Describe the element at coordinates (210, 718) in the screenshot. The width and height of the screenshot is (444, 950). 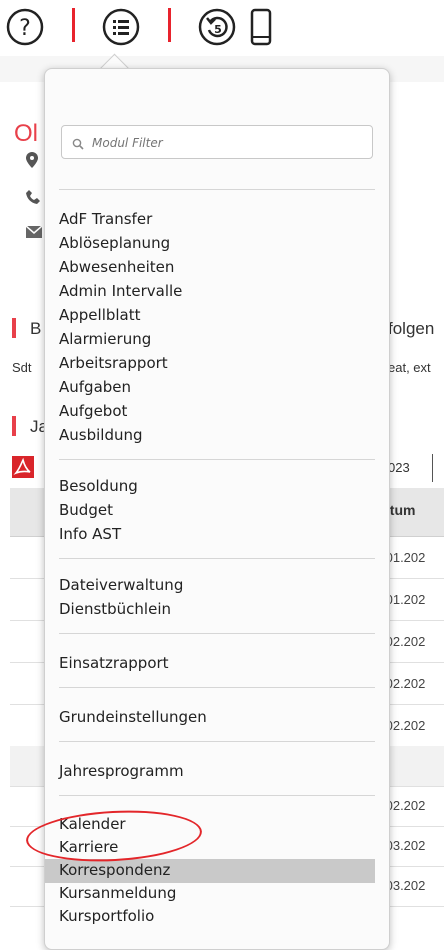
I see `menu-item-grundeinstellungen: Grundeinstellungen` at that location.